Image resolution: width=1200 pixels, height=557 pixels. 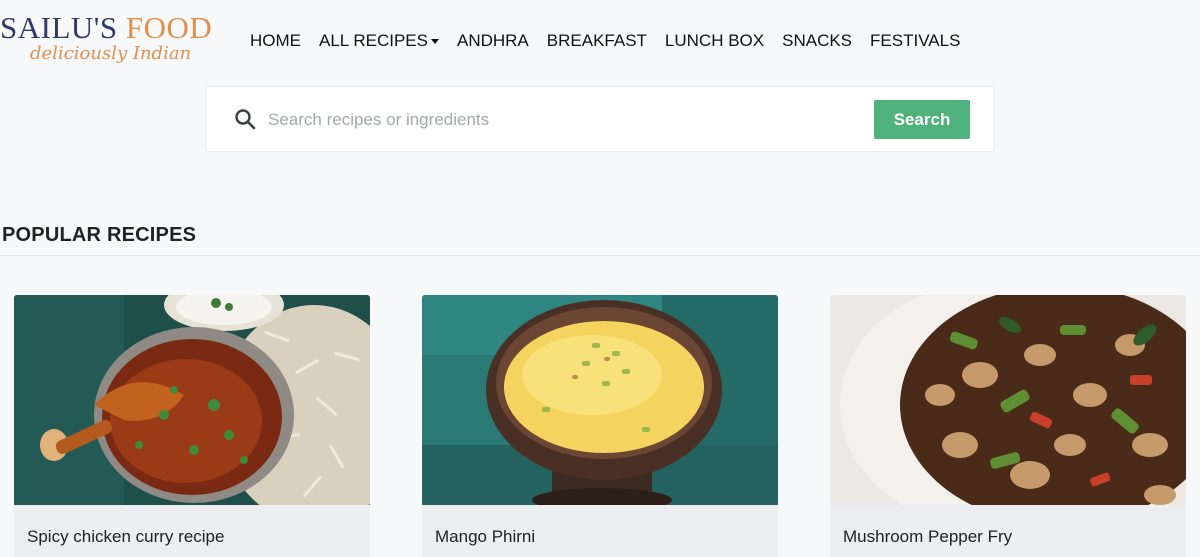 I want to click on chicken-curry-photo, so click(x=192, y=400).